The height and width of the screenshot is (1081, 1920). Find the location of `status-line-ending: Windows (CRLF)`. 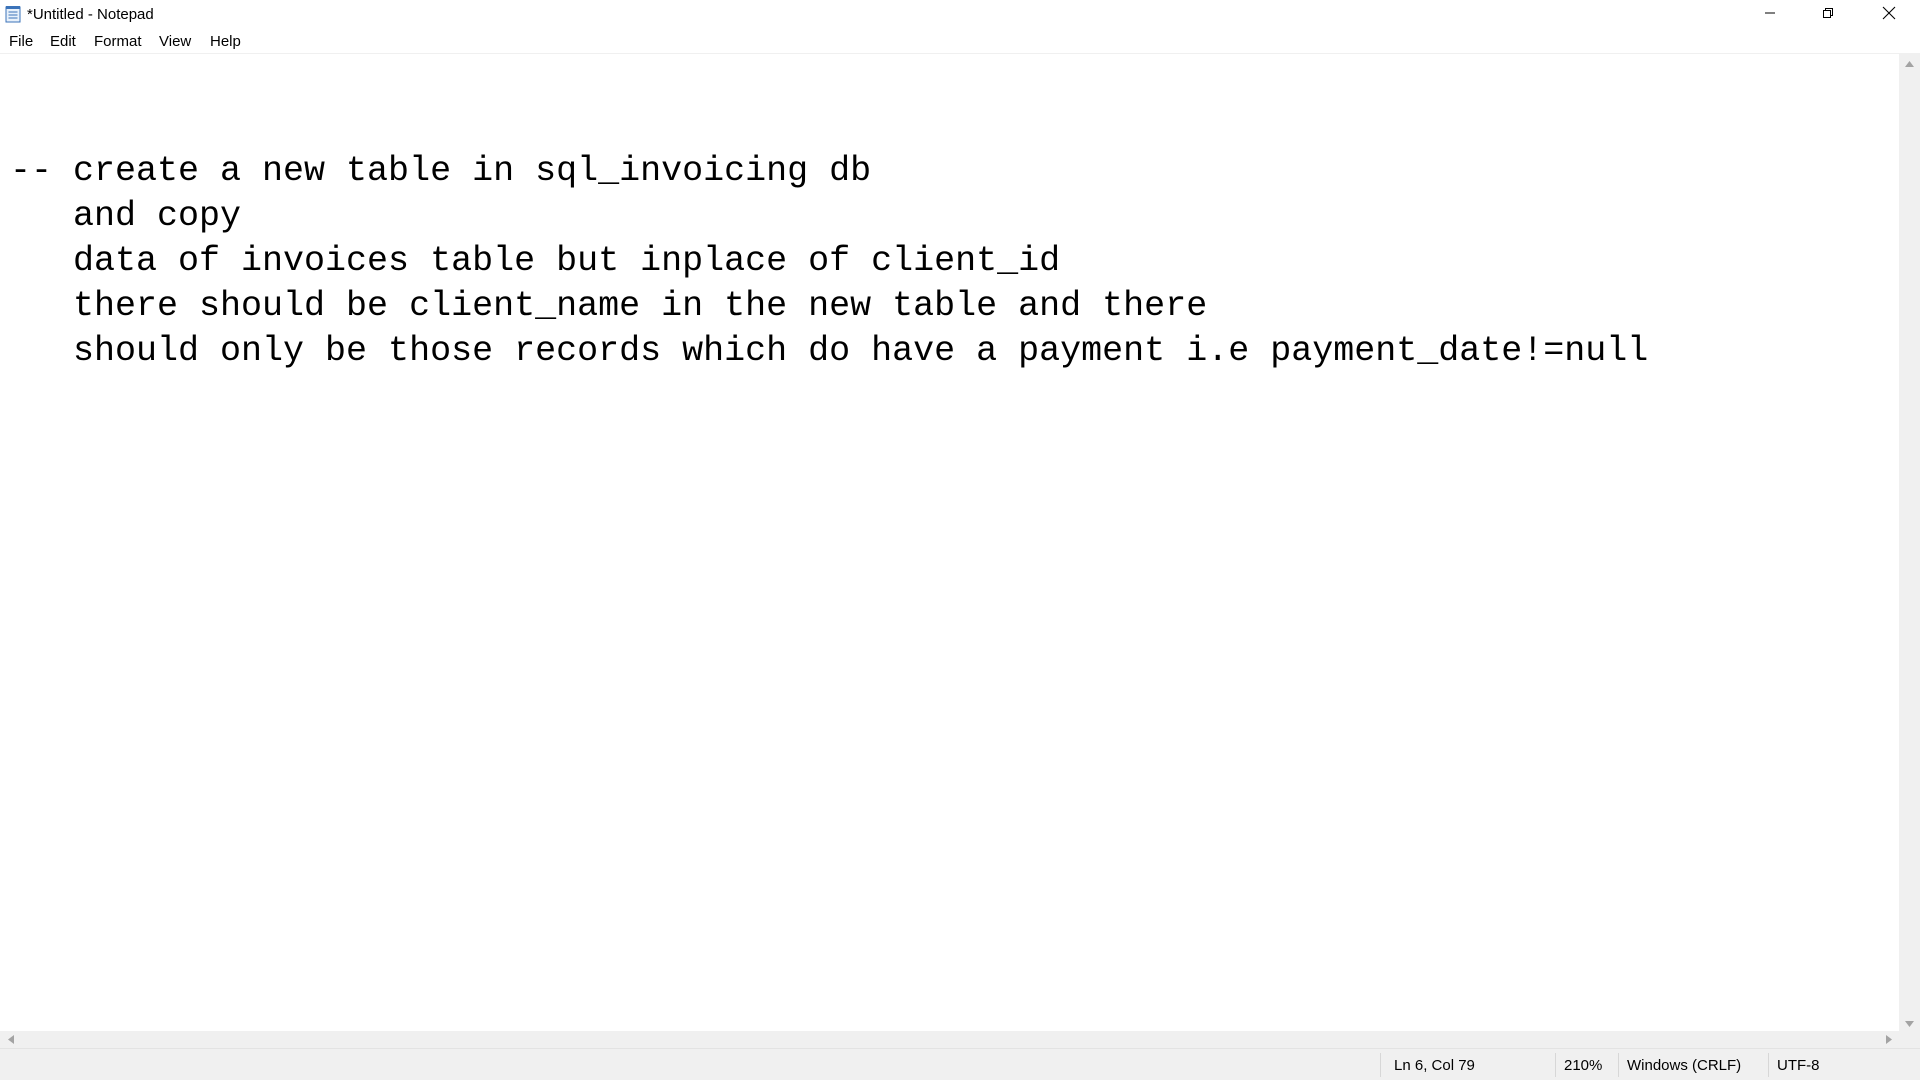

status-line-ending: Windows (CRLF) is located at coordinates (1684, 1065).